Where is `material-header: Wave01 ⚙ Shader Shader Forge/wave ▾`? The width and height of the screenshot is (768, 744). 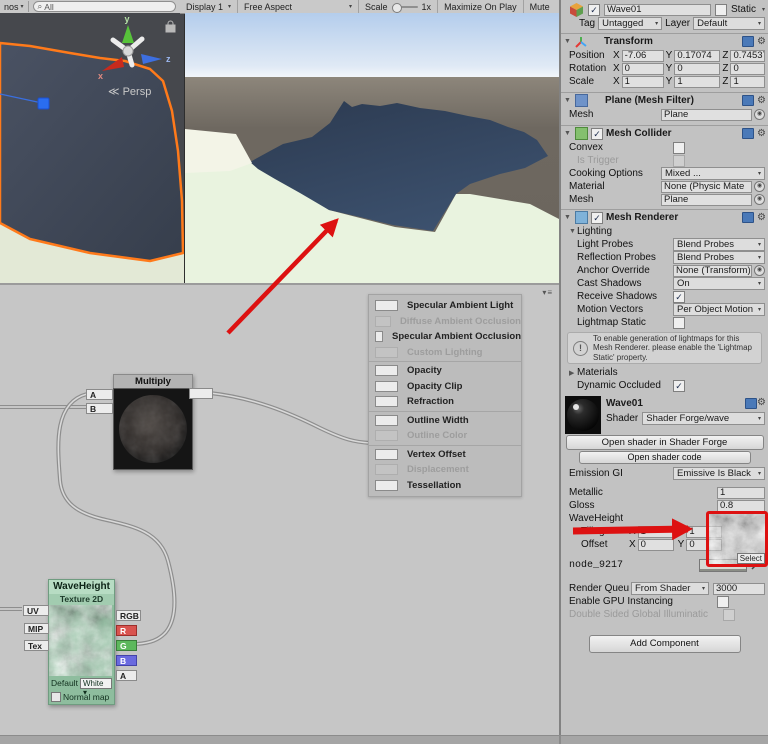
material-header: Wave01 ⚙ Shader Shader Forge/wave ▾ is located at coordinates (664, 415).